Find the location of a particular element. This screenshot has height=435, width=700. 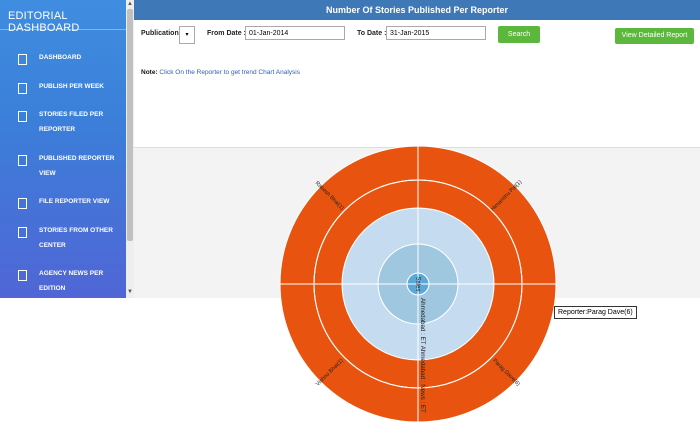

sunburst-path-label: Ahmedabad : ET Ahmedabad : News : ET is located at coordinates (422, 355).